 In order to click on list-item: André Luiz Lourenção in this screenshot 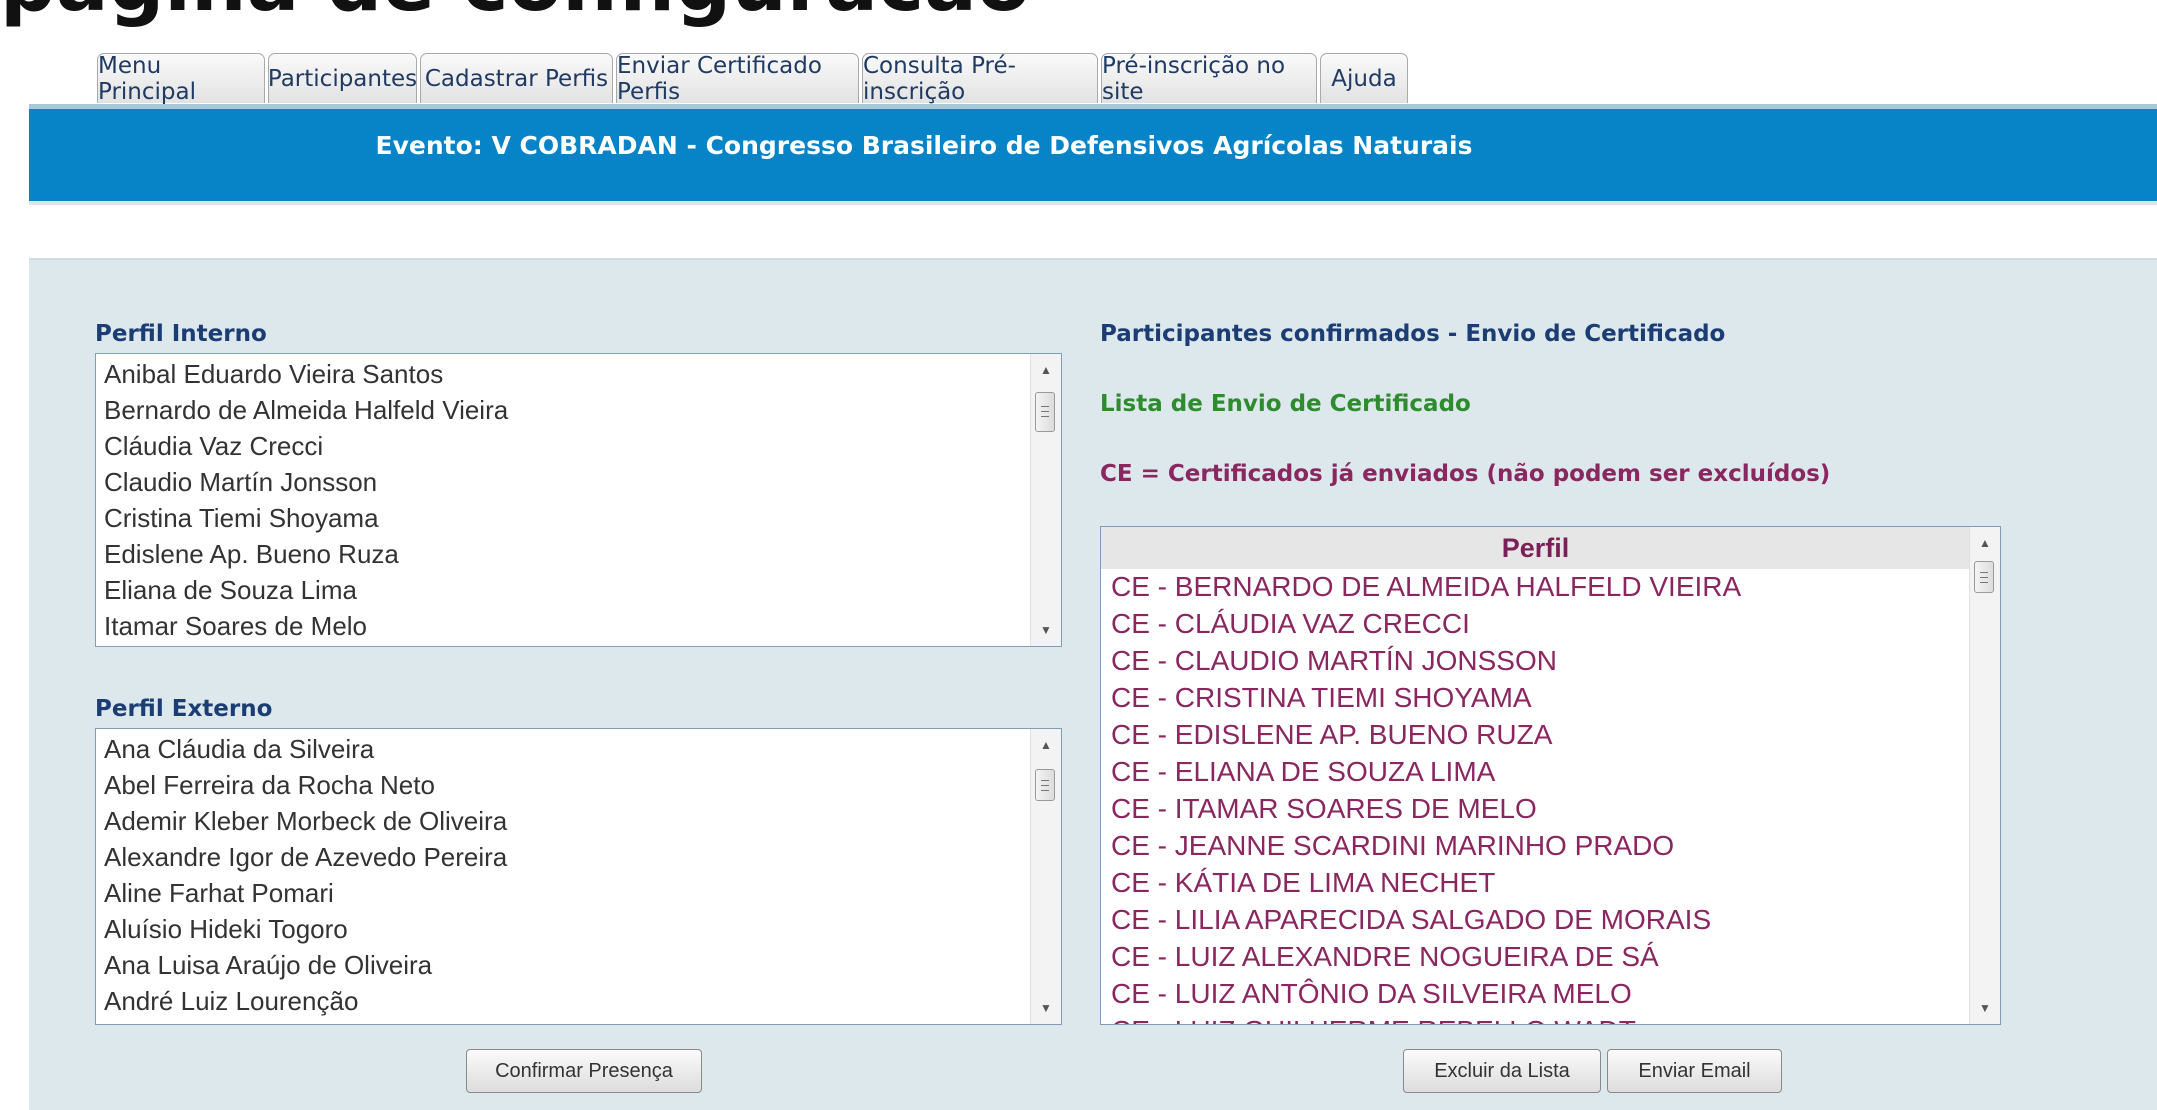, I will do `click(231, 1001)`.